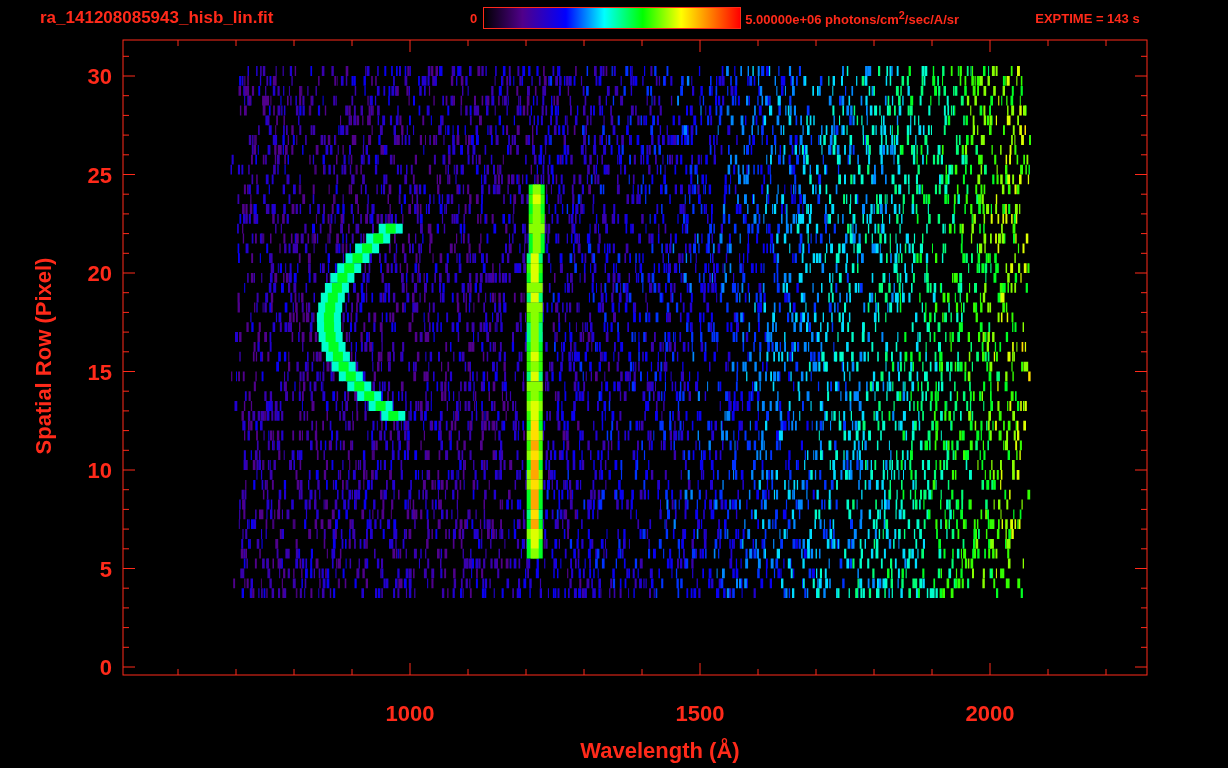 The height and width of the screenshot is (768, 1228). I want to click on x-tick-label: 1000, so click(410, 713).